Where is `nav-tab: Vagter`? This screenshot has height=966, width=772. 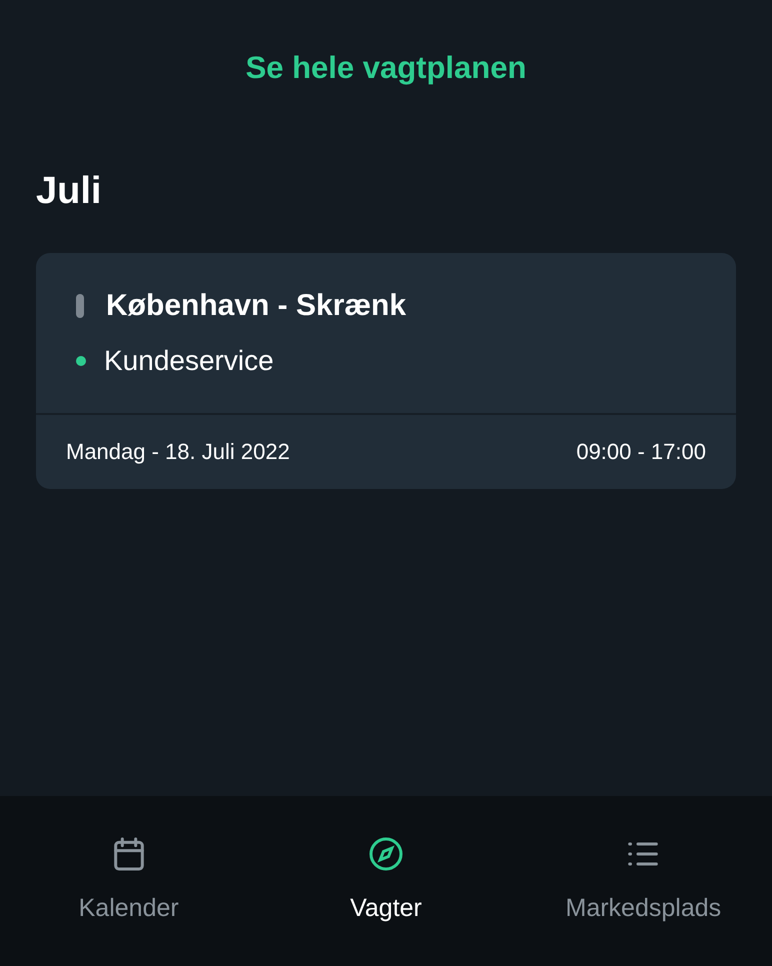
nav-tab: Vagter is located at coordinates (386, 881).